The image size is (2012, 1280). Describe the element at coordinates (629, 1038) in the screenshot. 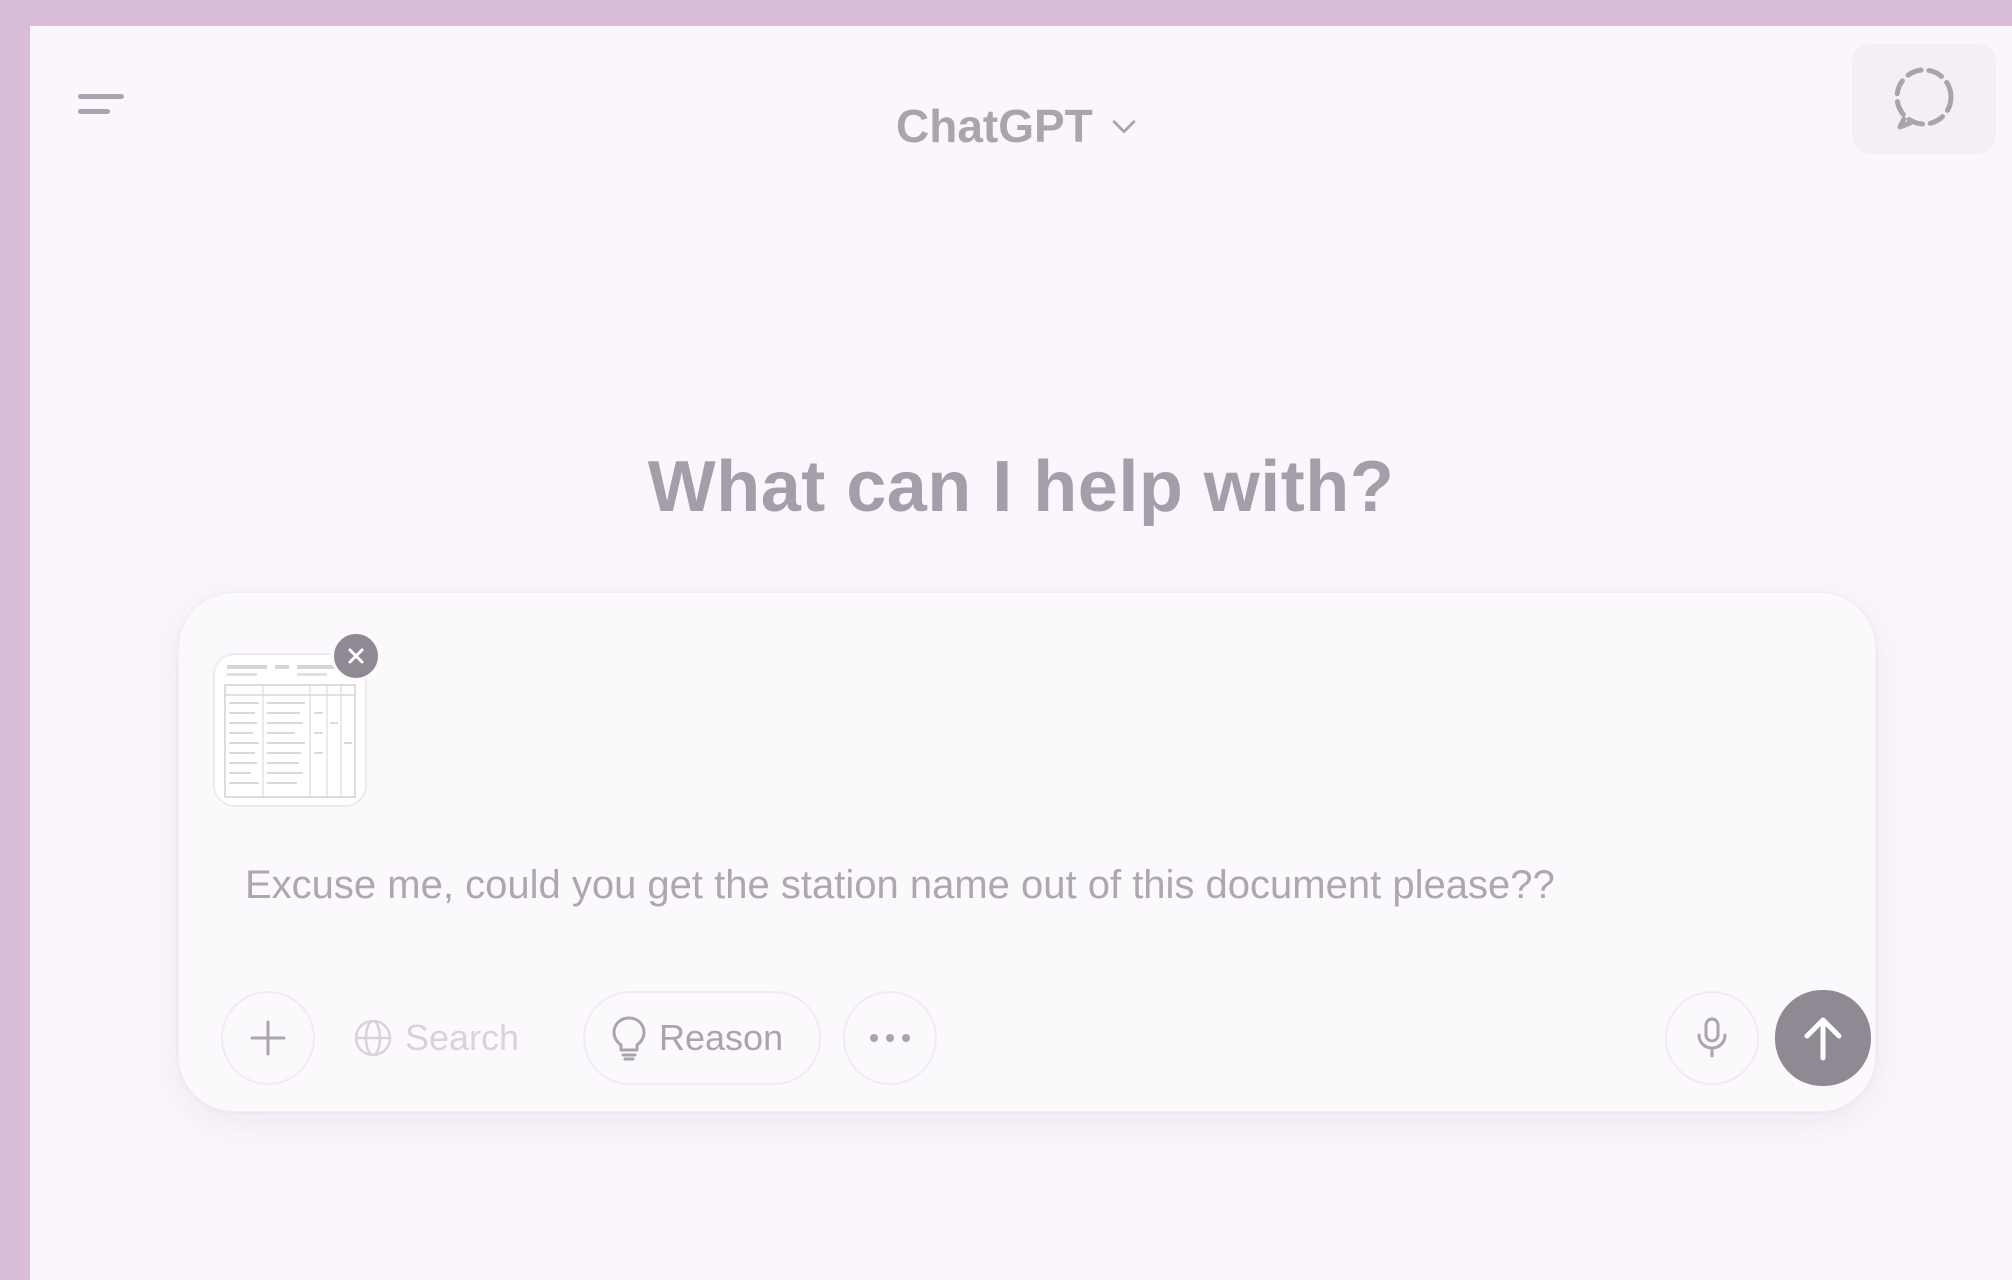

I see `lightbulb-icon` at that location.